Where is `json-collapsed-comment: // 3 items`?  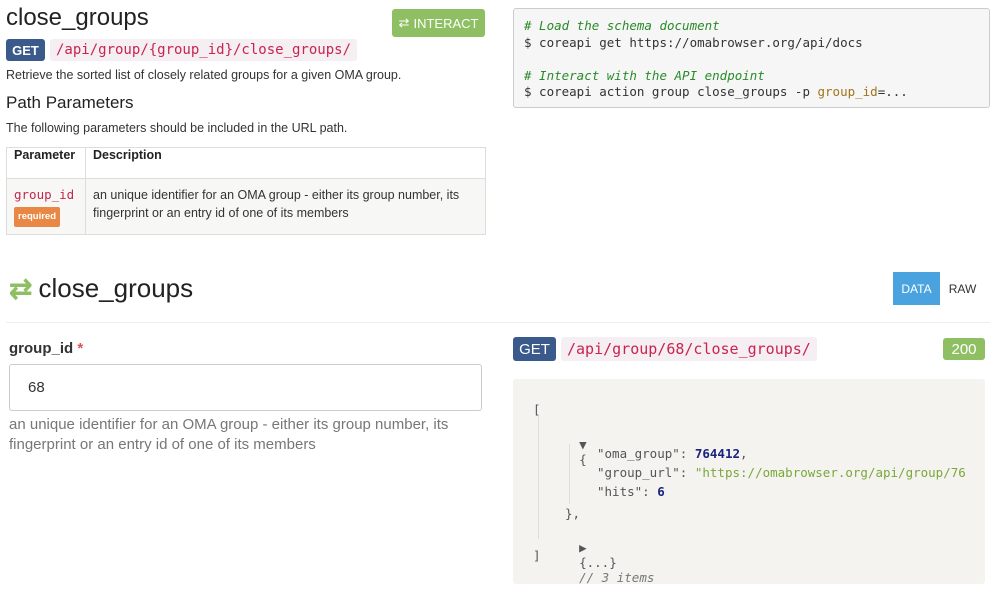 json-collapsed-comment: // 3 items is located at coordinates (617, 577).